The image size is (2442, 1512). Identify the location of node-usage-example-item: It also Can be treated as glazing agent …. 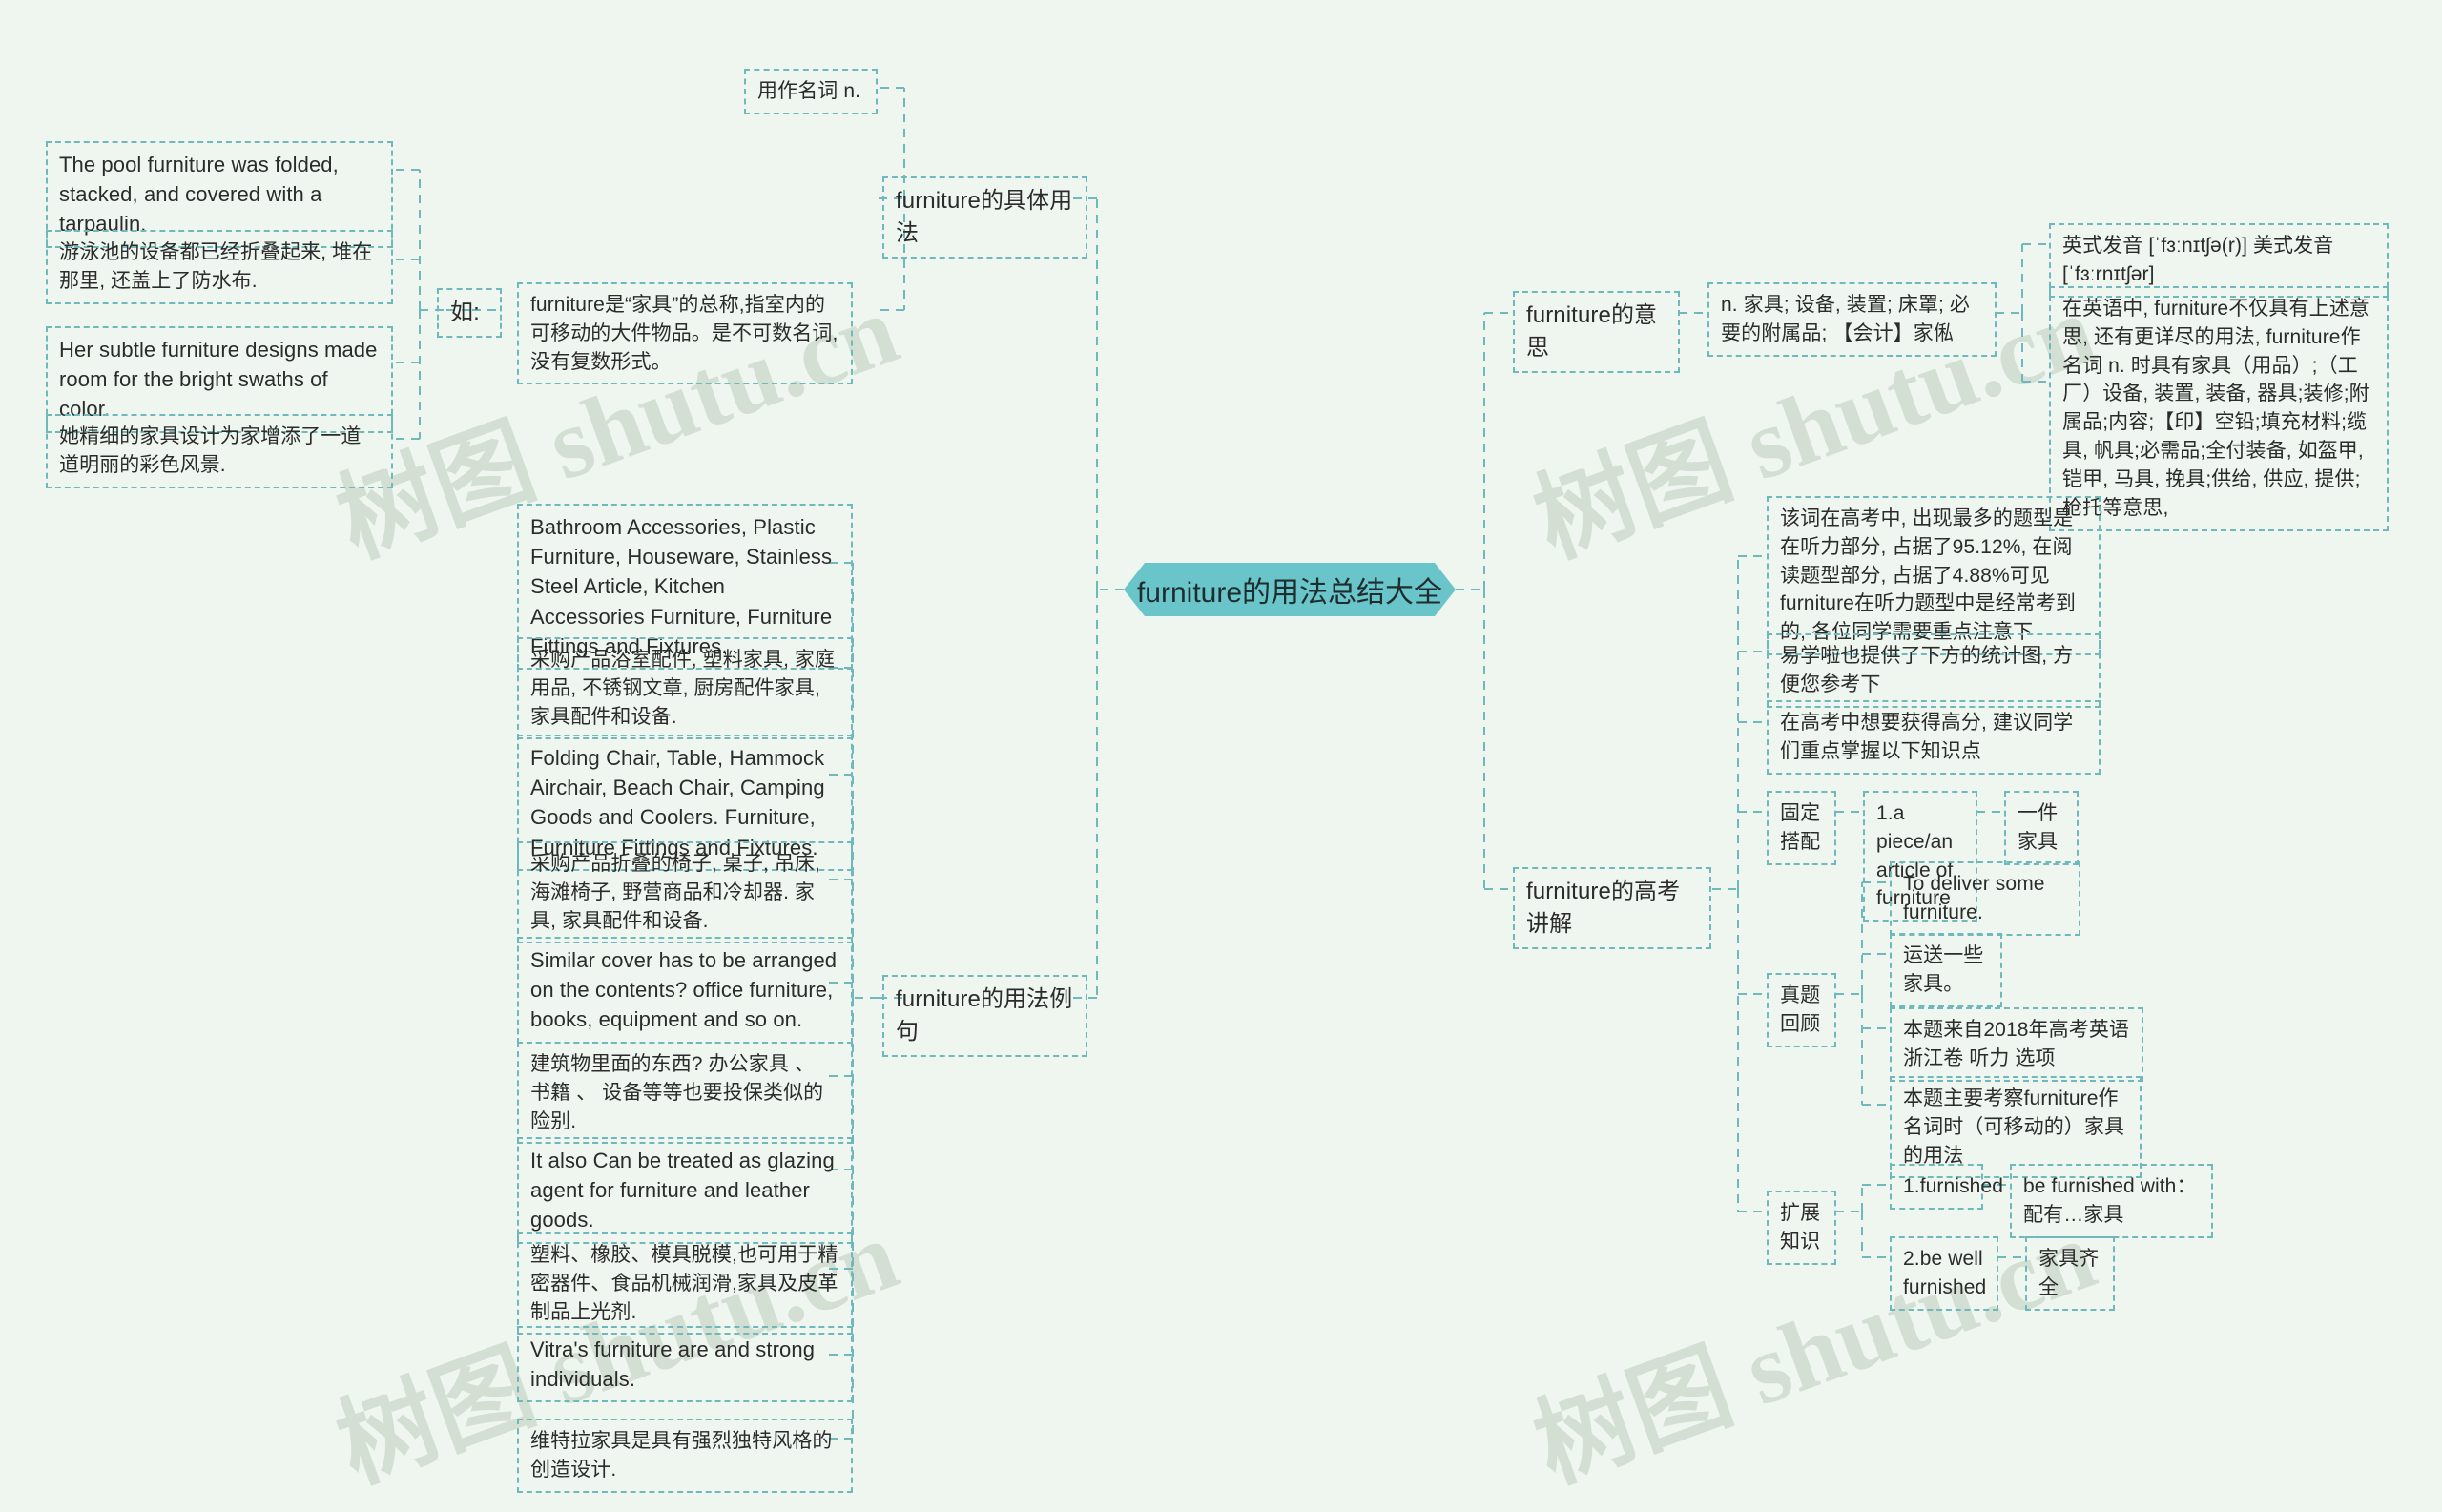
(685, 1190).